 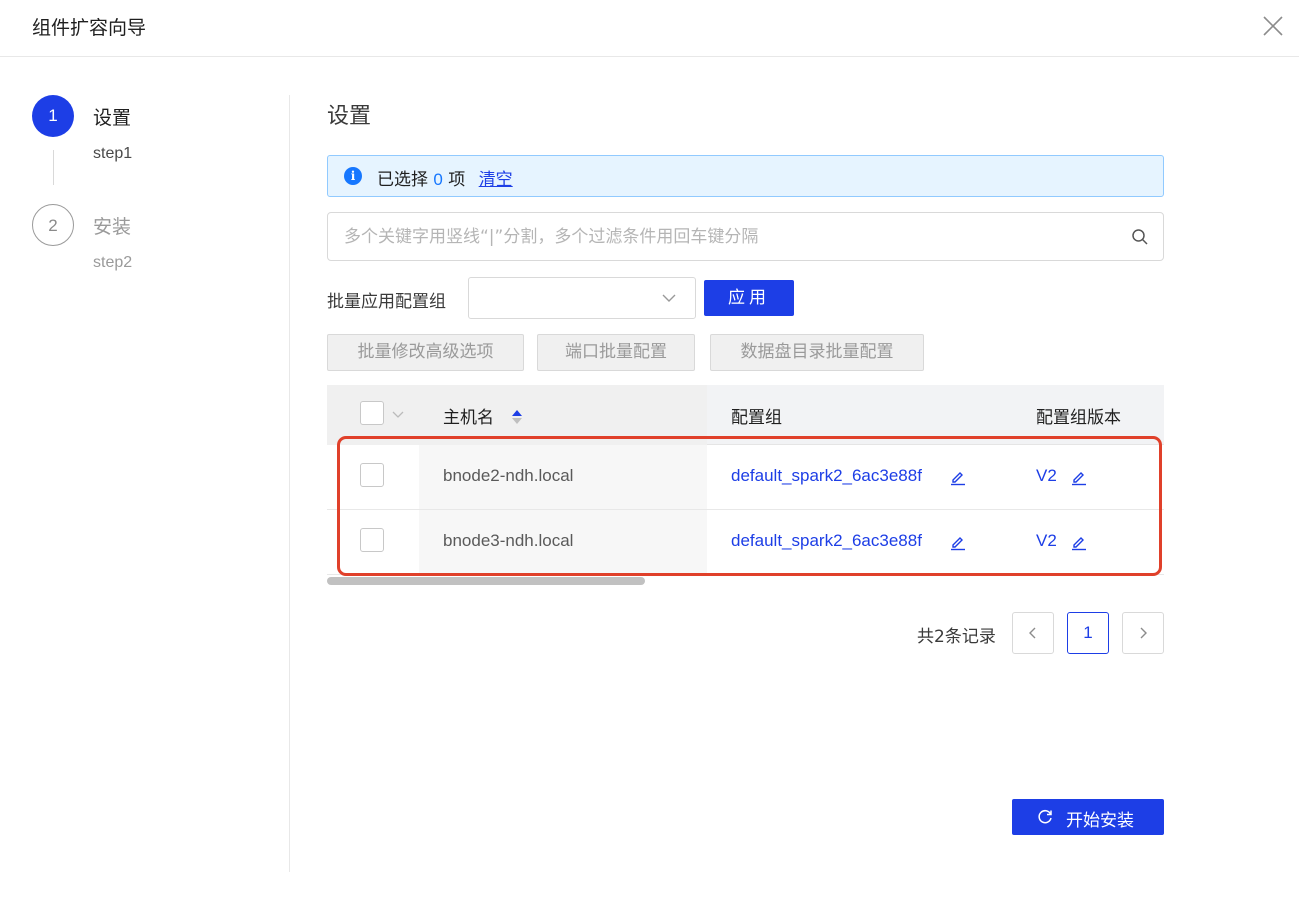 What do you see at coordinates (1100, 821) in the screenshot?
I see `start-install-label: 开始安装` at bounding box center [1100, 821].